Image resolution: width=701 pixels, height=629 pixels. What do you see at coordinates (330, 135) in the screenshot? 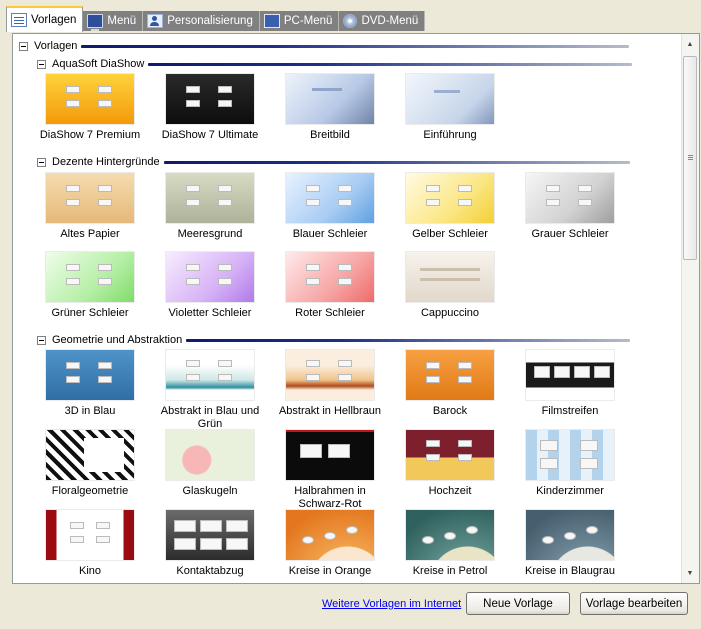
I see `template-name: Breitbild` at bounding box center [330, 135].